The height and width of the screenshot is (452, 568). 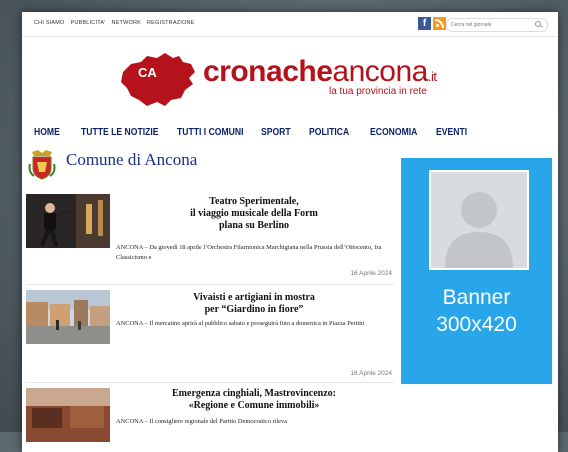 I want to click on top-link-registrazione: REGISTRAZIONE, so click(x=171, y=23).